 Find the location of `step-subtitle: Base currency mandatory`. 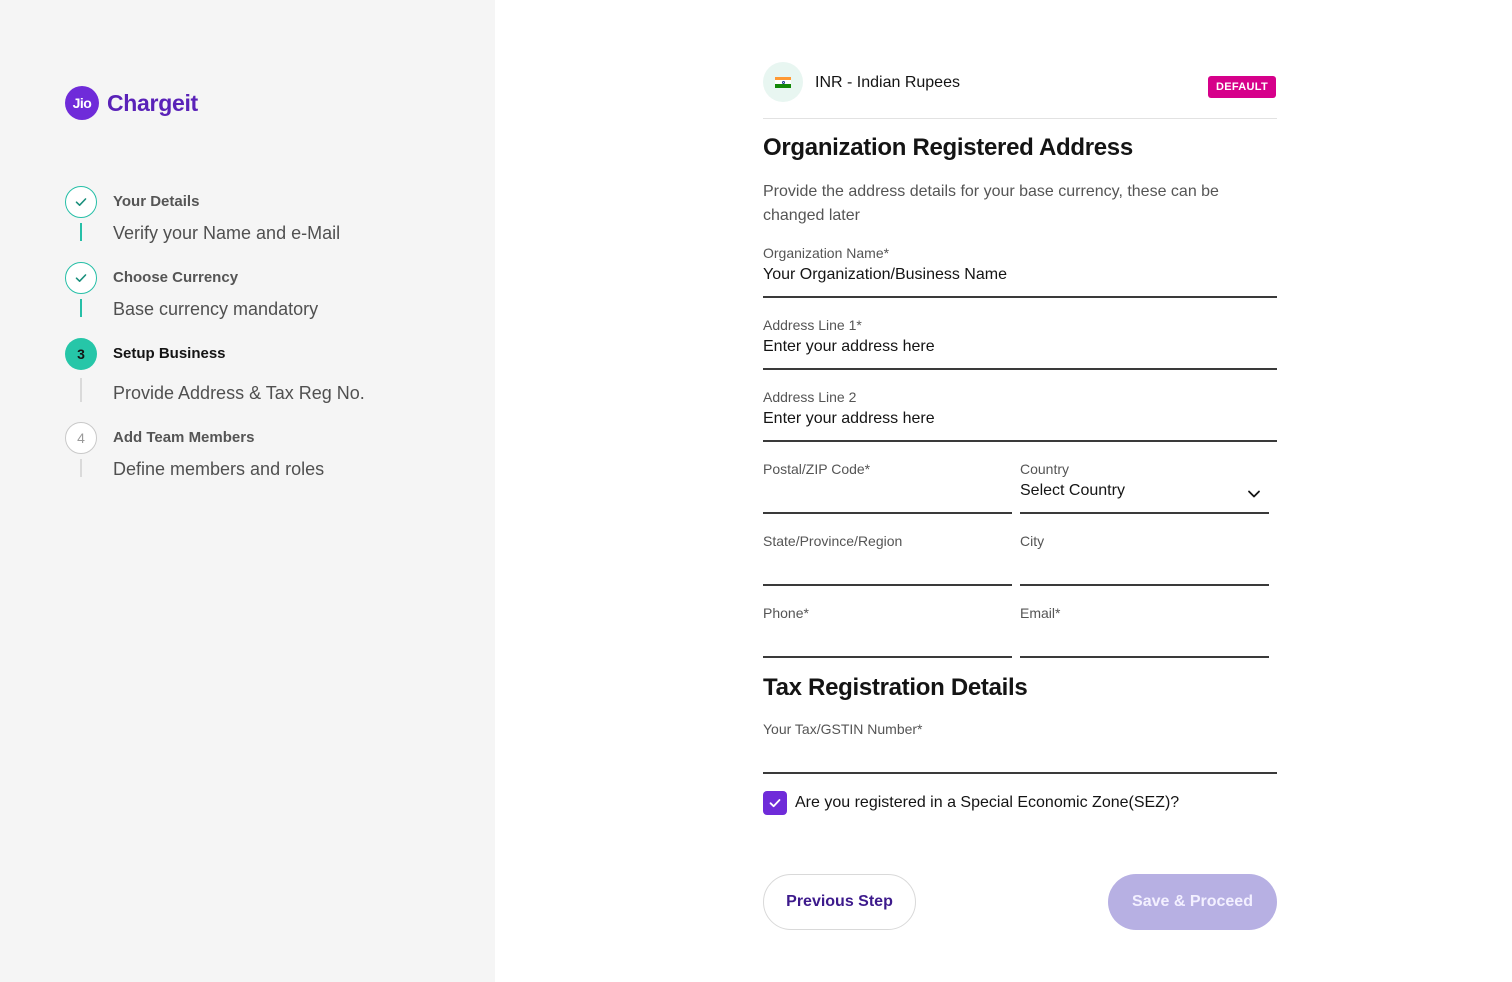

step-subtitle: Base currency mandatory is located at coordinates (216, 309).